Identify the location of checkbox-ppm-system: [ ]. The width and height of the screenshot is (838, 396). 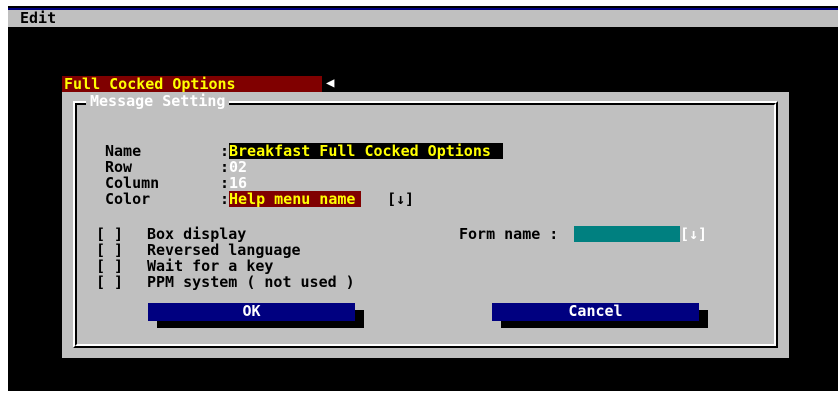
(109, 282).